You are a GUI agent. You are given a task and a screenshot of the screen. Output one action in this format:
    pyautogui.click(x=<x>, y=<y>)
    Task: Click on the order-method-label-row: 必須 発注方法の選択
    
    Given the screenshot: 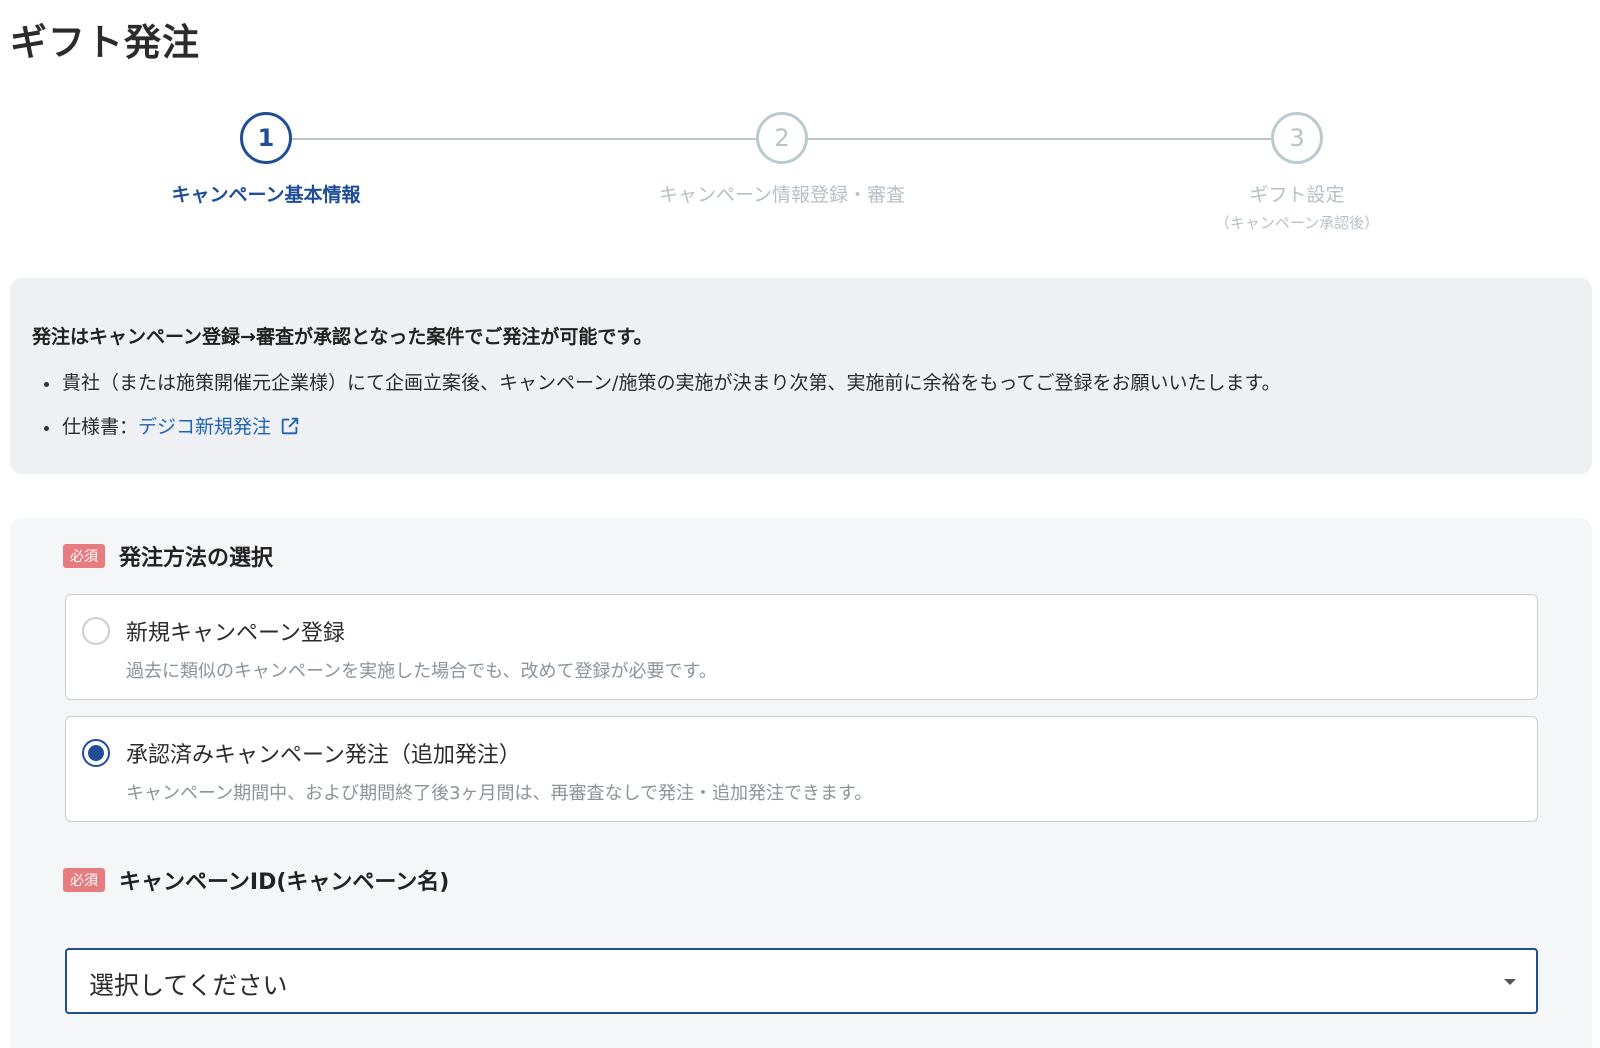 What is the action you would take?
    pyautogui.click(x=168, y=556)
    